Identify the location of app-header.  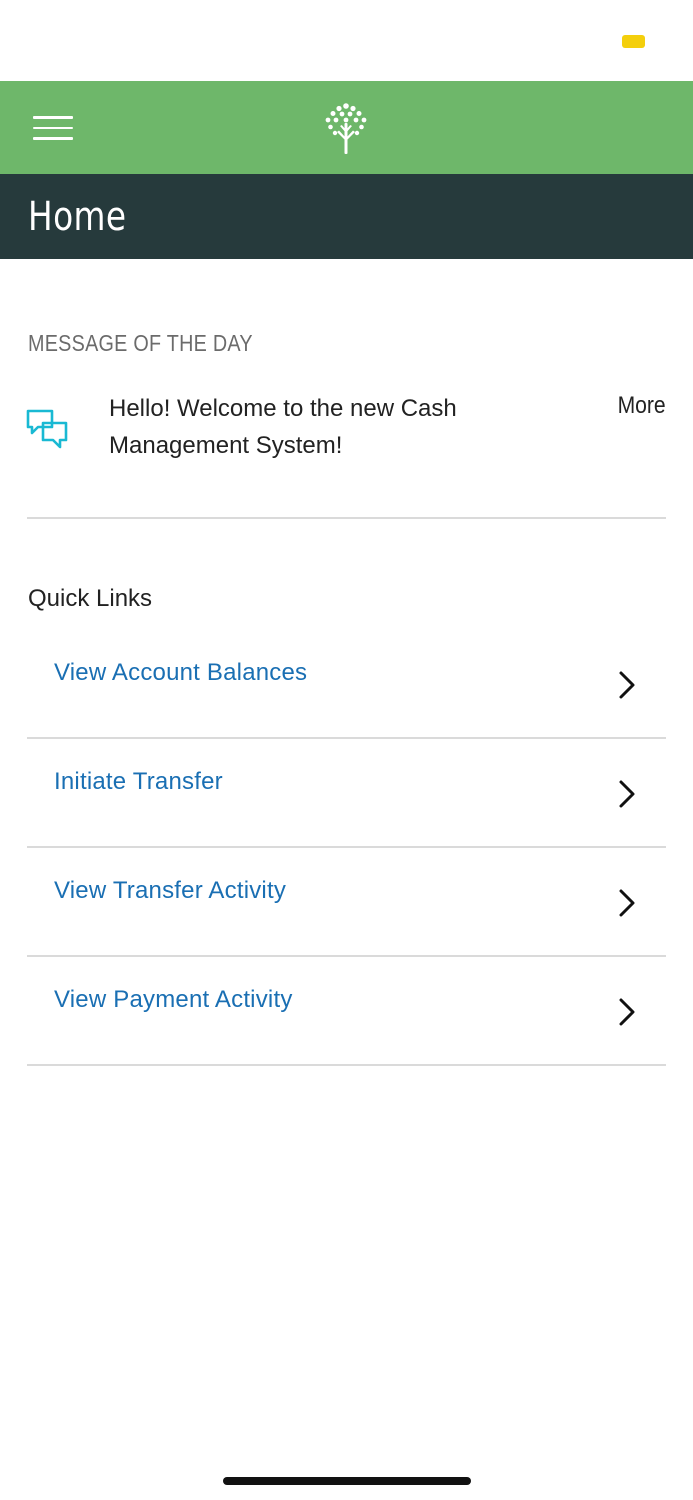
(346, 127).